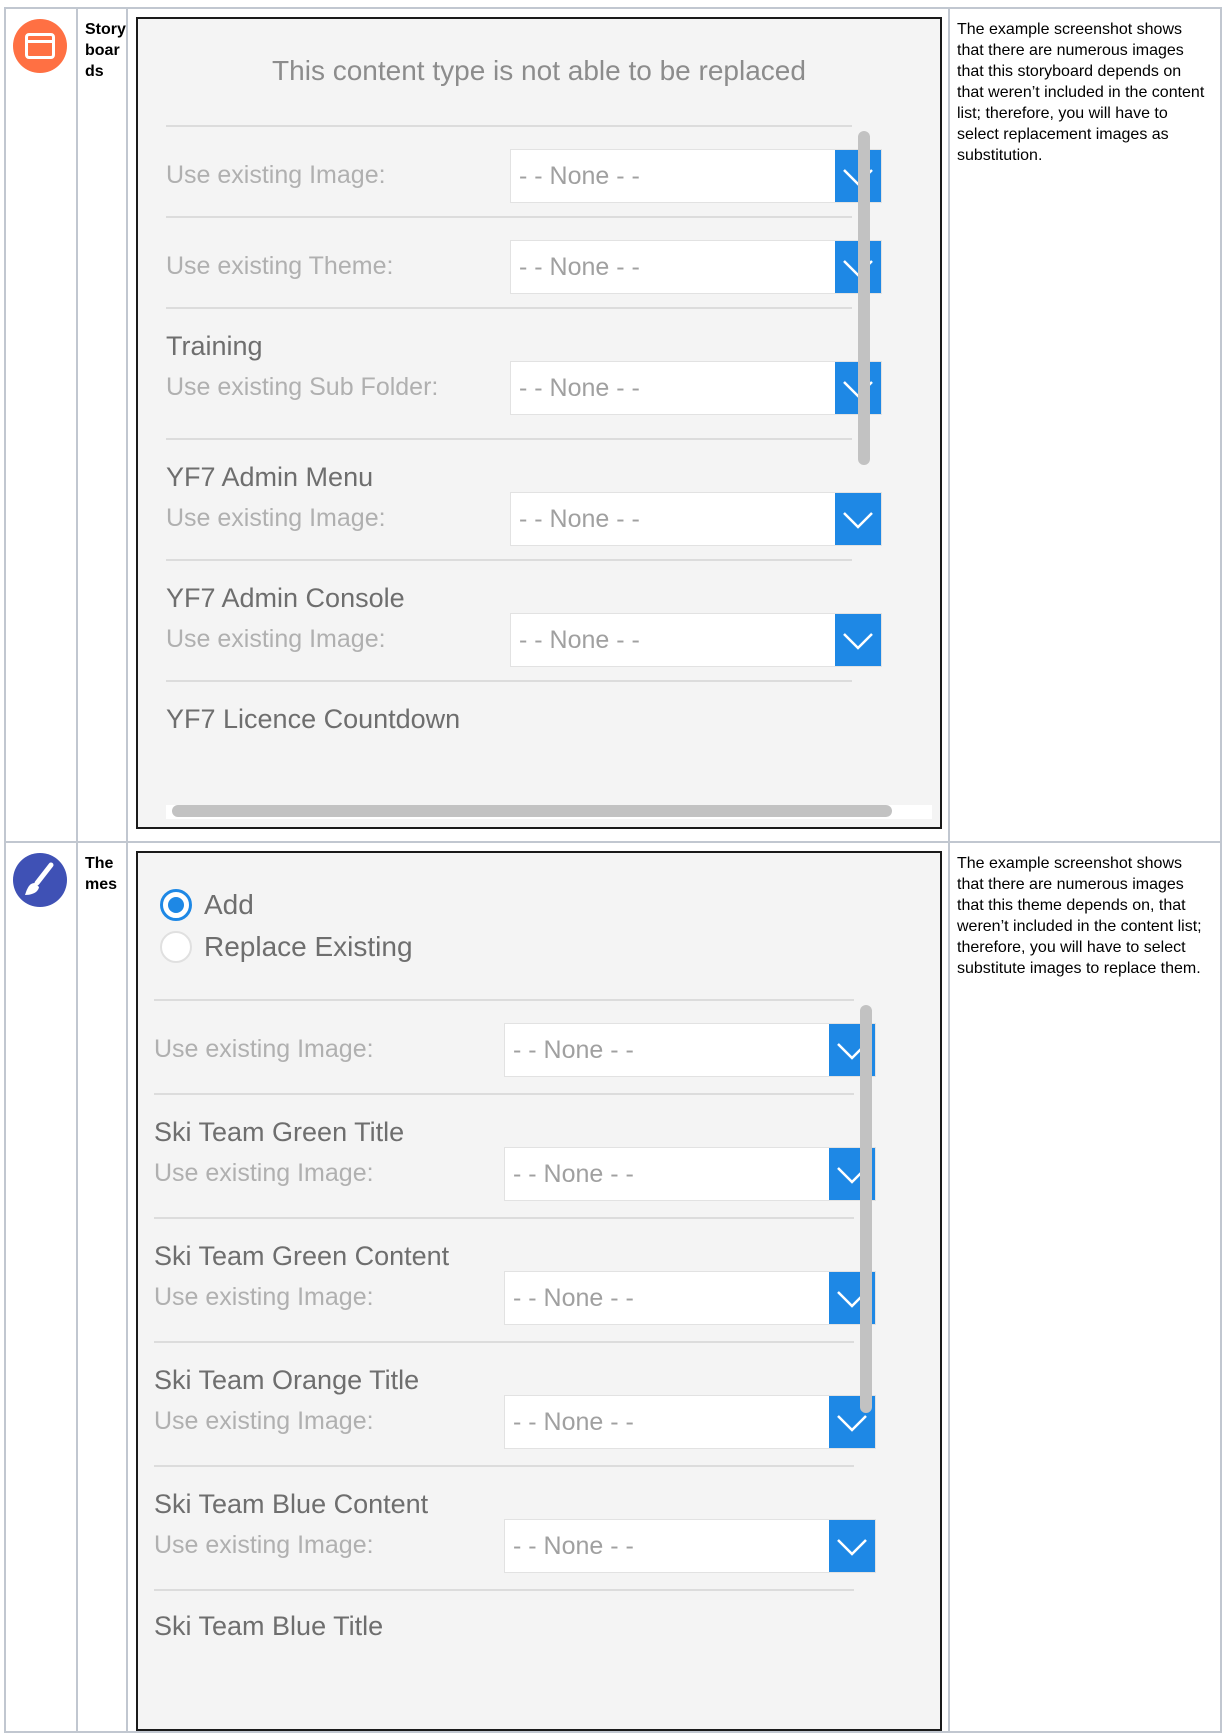 The image size is (1225, 1733). I want to click on row-name: Storyboards, so click(105, 50).